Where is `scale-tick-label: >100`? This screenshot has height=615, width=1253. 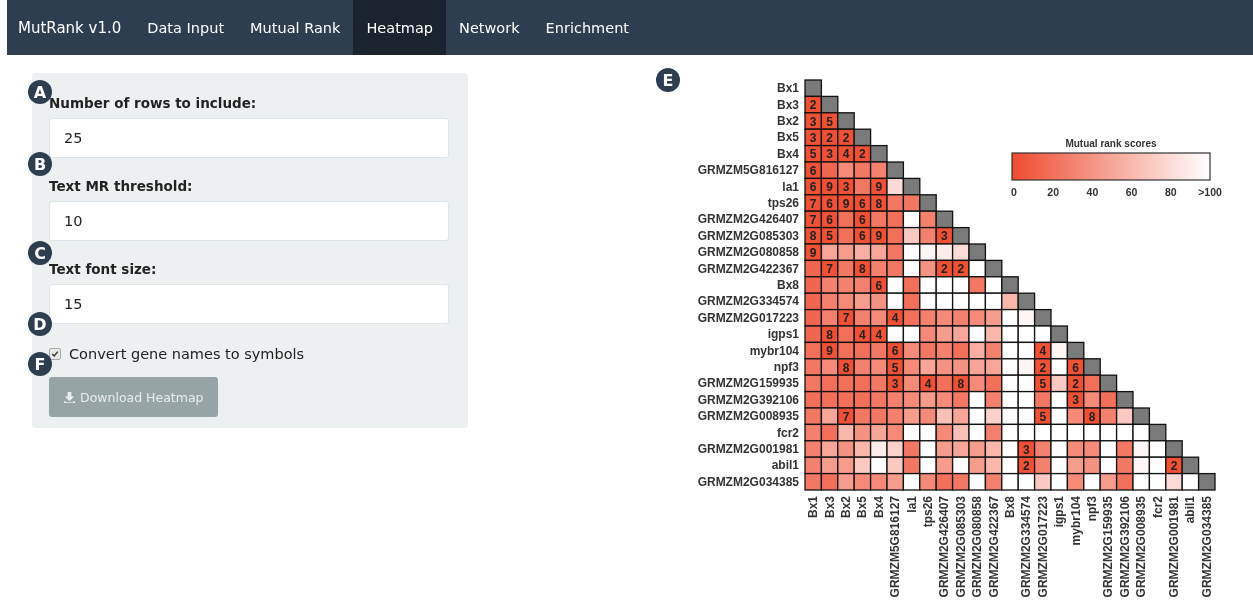 scale-tick-label: >100 is located at coordinates (1210, 192).